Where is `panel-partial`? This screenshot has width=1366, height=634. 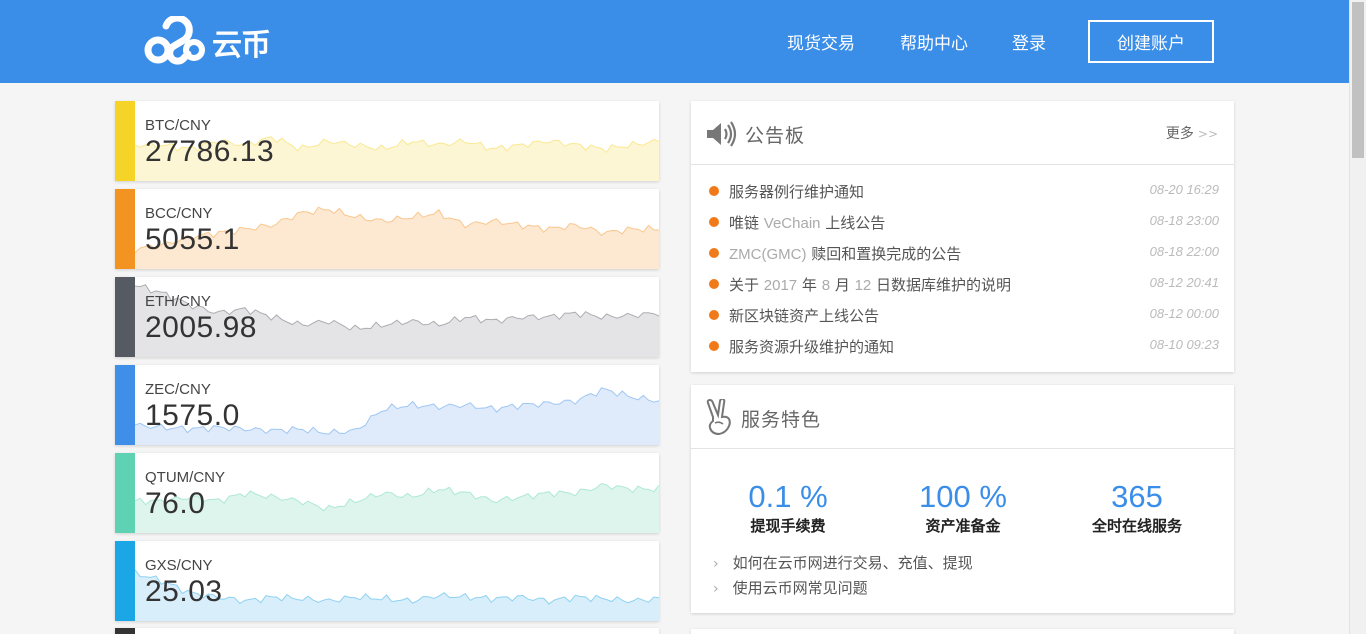 panel-partial is located at coordinates (962, 631).